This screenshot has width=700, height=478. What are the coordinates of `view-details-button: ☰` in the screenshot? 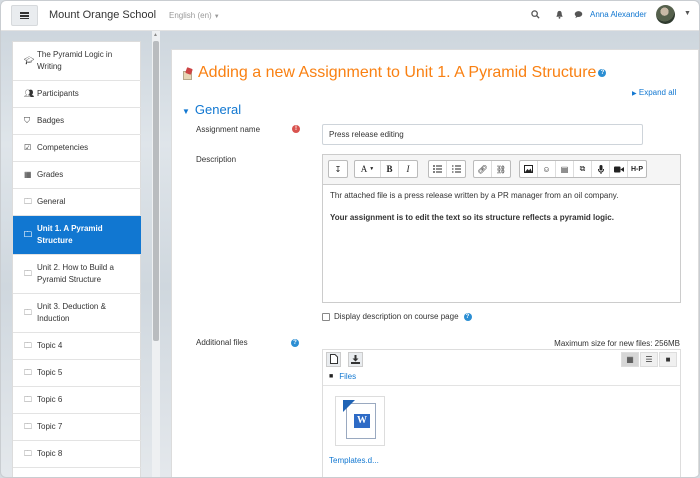 It's located at (649, 359).